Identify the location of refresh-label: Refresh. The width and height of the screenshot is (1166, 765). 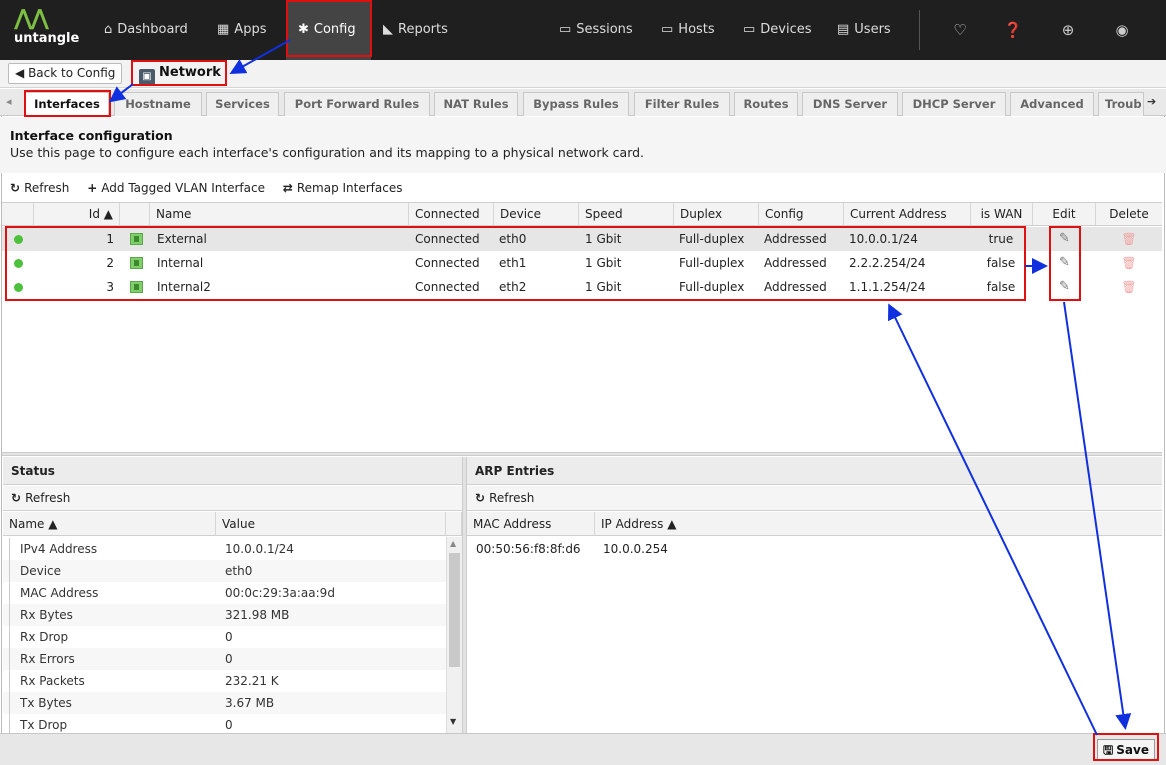
(47, 188).